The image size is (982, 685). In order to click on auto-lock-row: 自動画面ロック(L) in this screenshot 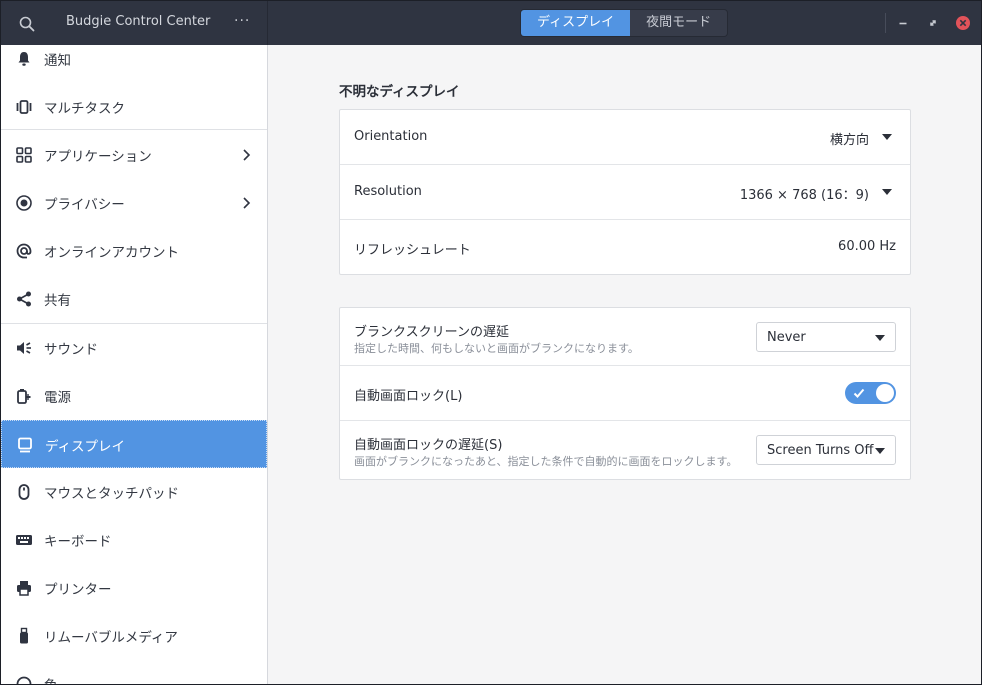, I will do `click(625, 393)`.